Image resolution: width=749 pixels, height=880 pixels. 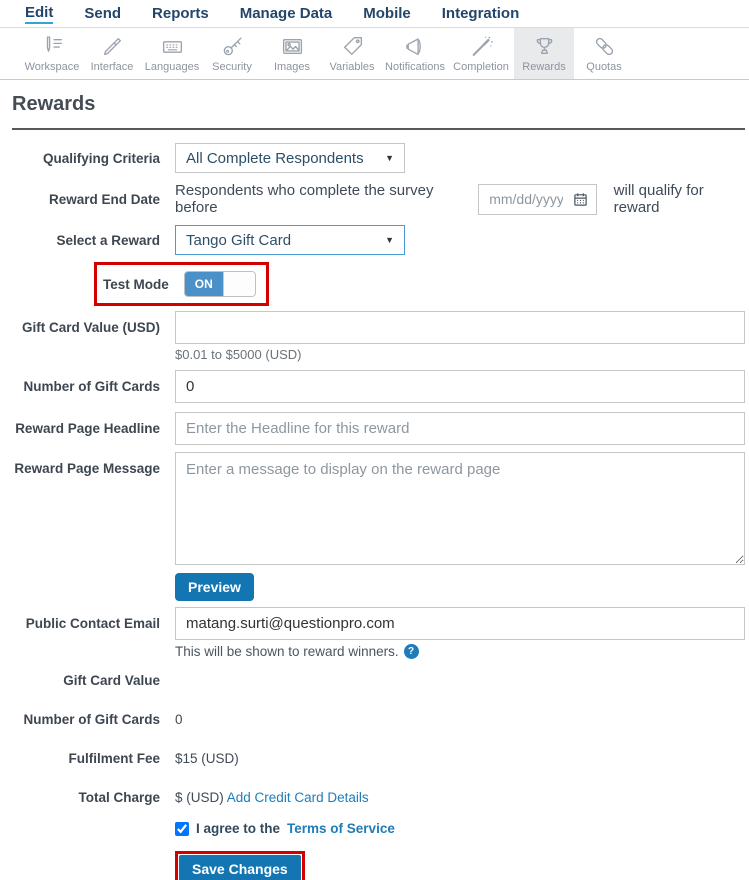 What do you see at coordinates (52, 46) in the screenshot?
I see `workspace-icon` at bounding box center [52, 46].